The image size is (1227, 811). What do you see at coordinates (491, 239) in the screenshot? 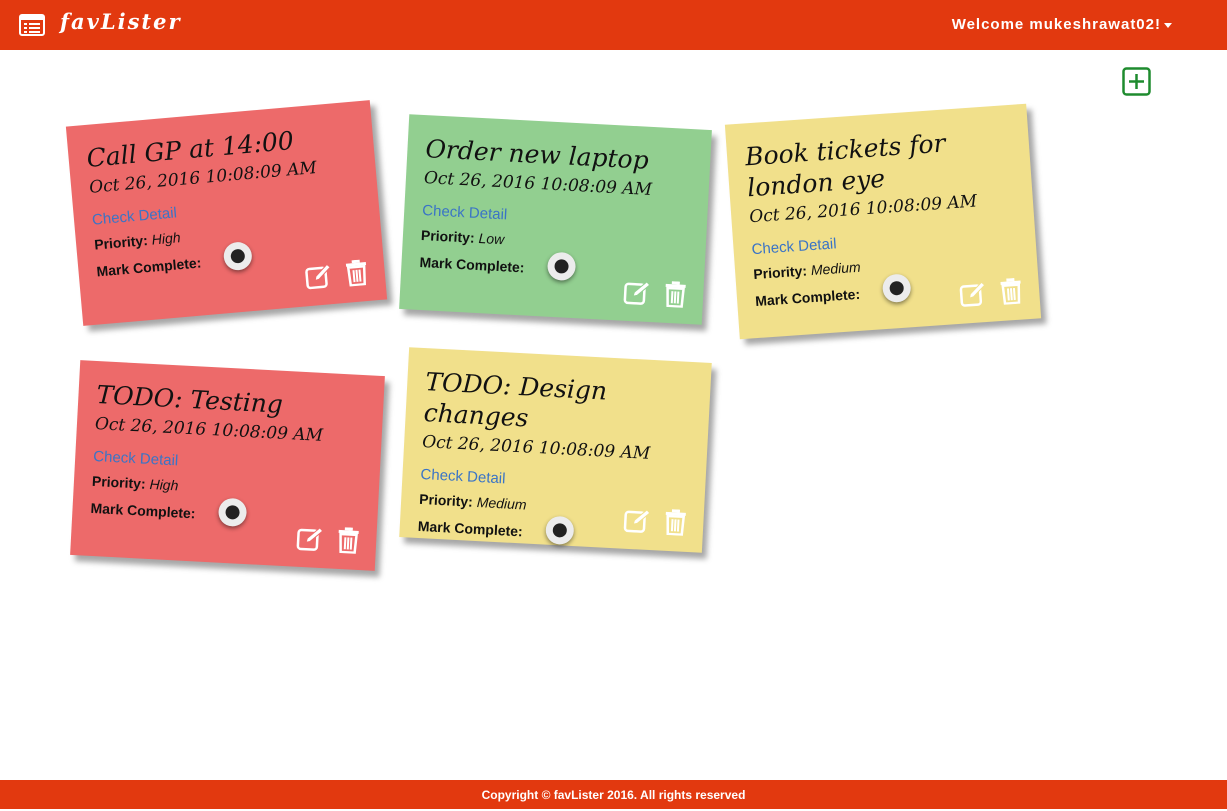
I see `priority-value: Low` at bounding box center [491, 239].